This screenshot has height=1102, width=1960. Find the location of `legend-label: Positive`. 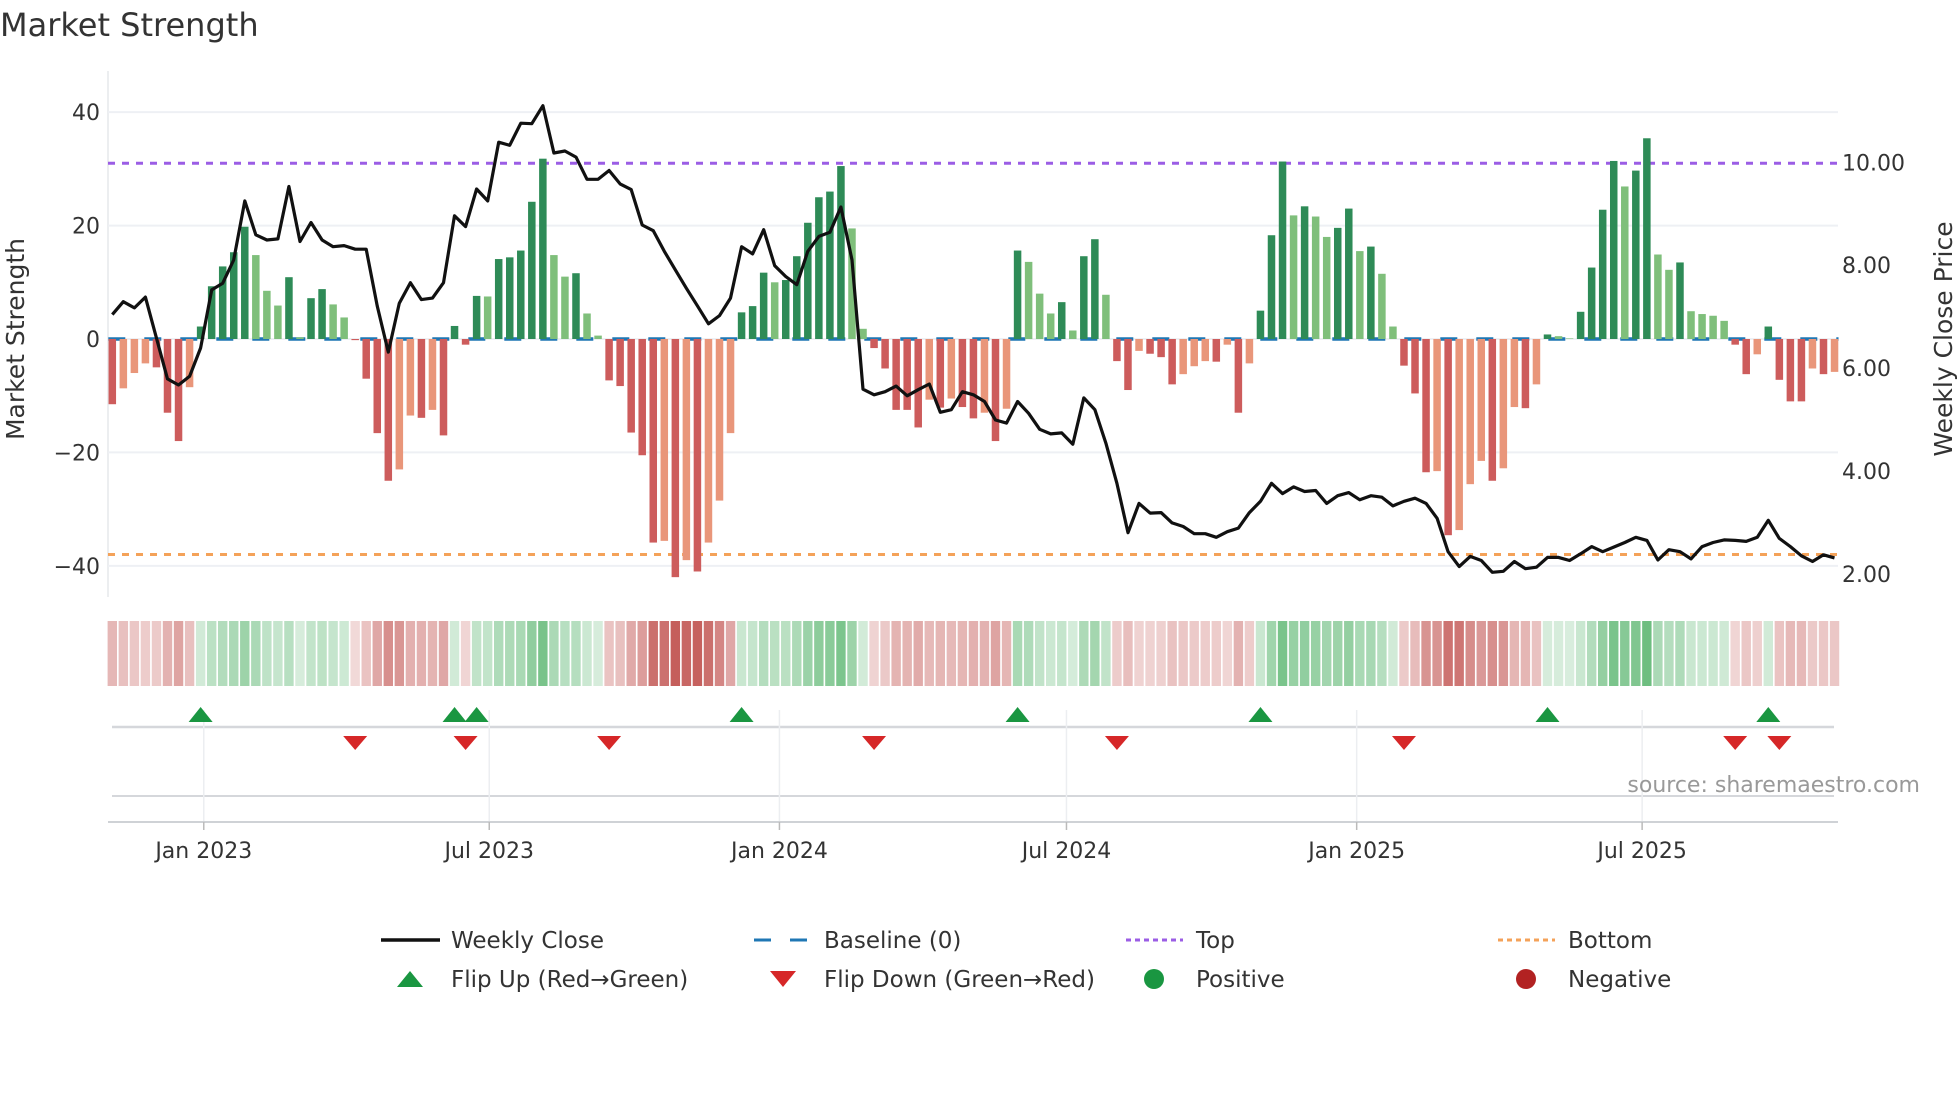

legend-label: Positive is located at coordinates (1240, 980).